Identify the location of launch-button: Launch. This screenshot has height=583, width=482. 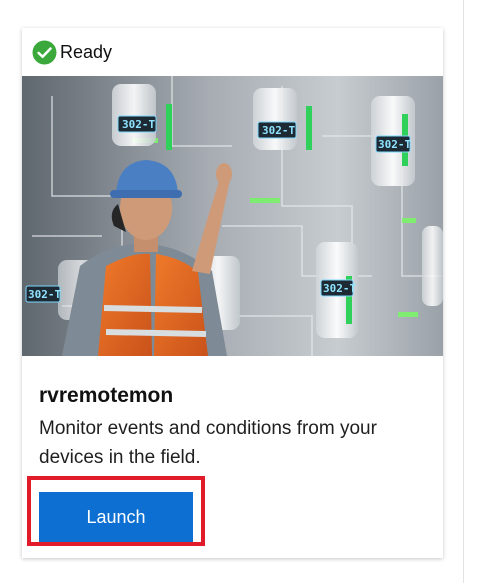
(116, 517).